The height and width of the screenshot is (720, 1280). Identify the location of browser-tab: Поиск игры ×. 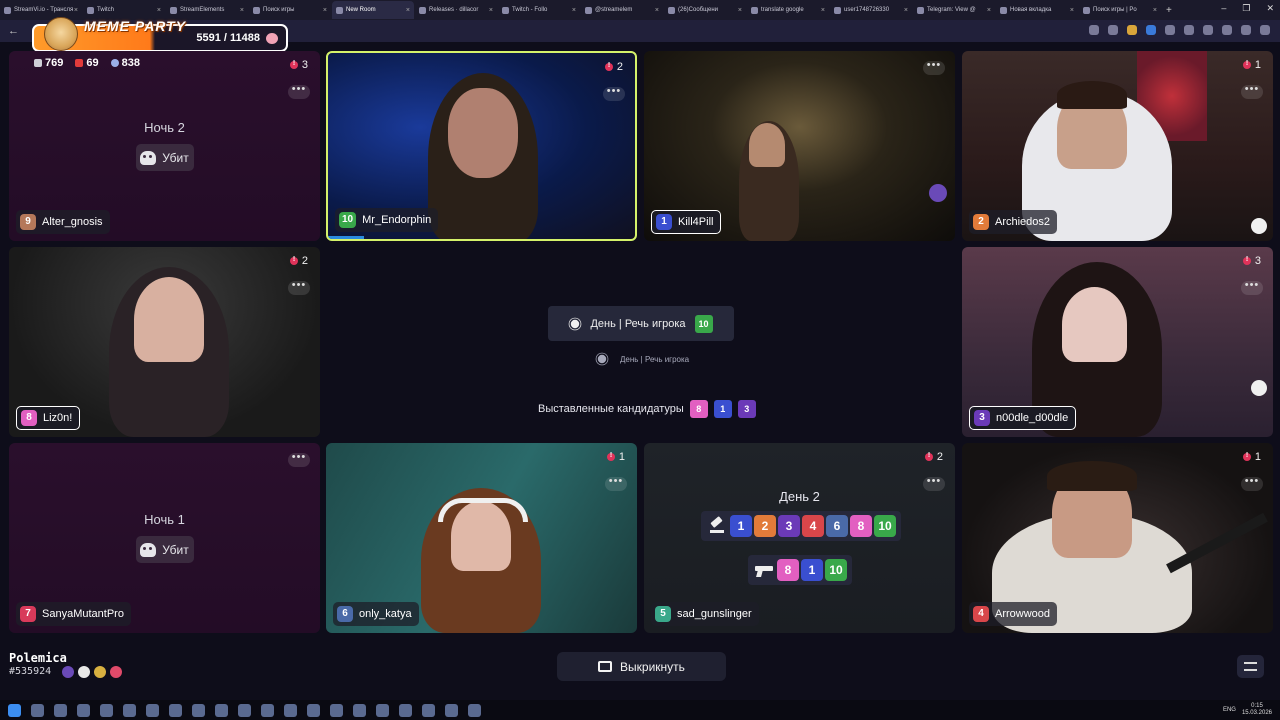
(290, 10).